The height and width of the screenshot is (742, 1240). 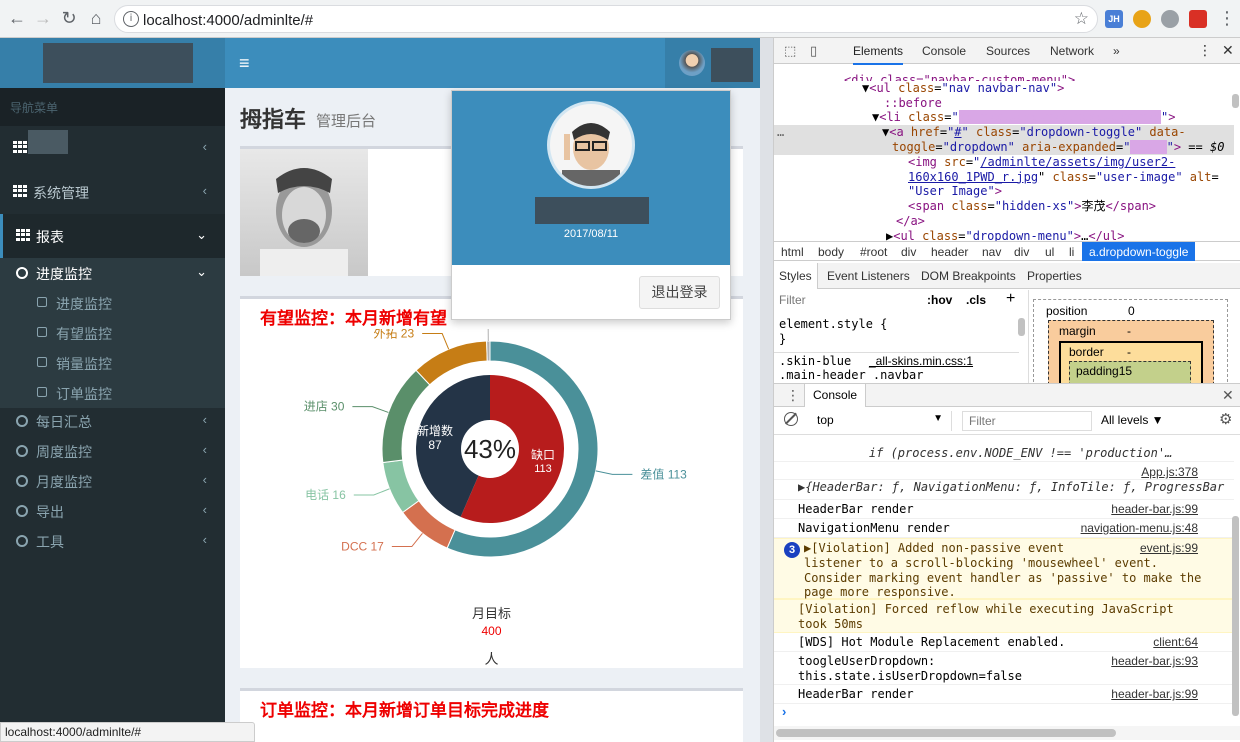 I want to click on tab-dom-breakpoints: DOM Breakpoints, so click(x=968, y=276).